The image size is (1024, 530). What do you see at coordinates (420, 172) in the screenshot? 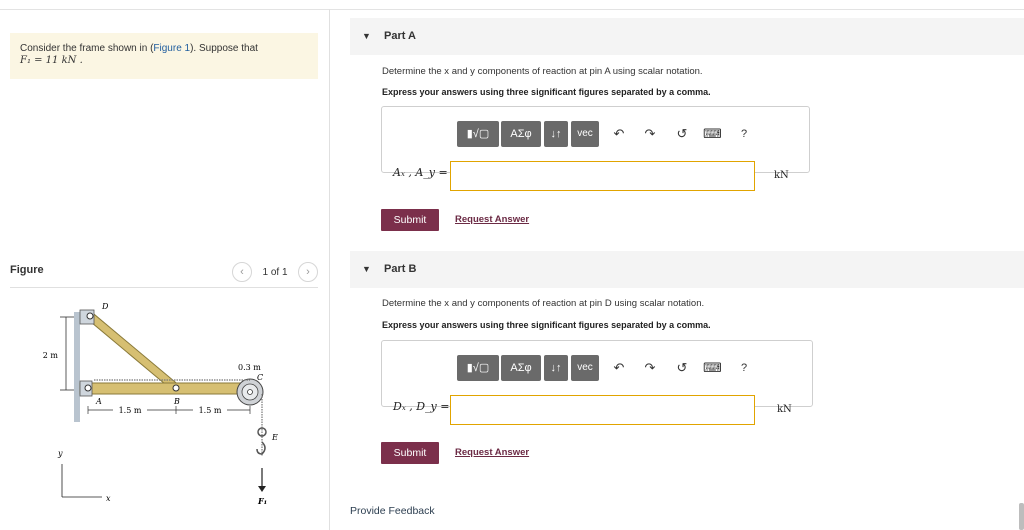
I see `part-a-answer-label: Aₓ , A_y =` at bounding box center [420, 172].